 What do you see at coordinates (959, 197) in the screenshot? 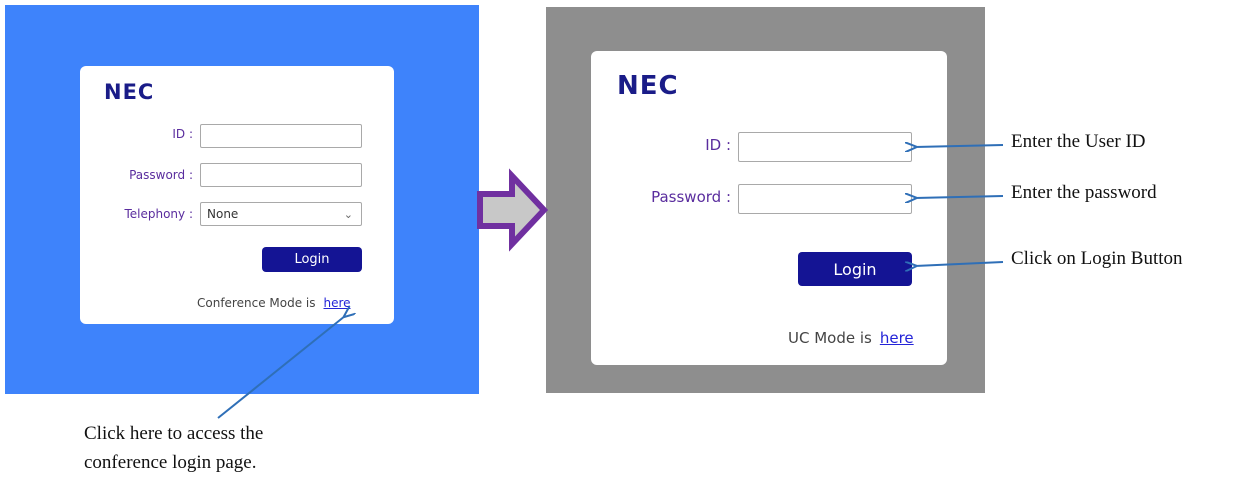
I see `password-callout-arrow` at bounding box center [959, 197].